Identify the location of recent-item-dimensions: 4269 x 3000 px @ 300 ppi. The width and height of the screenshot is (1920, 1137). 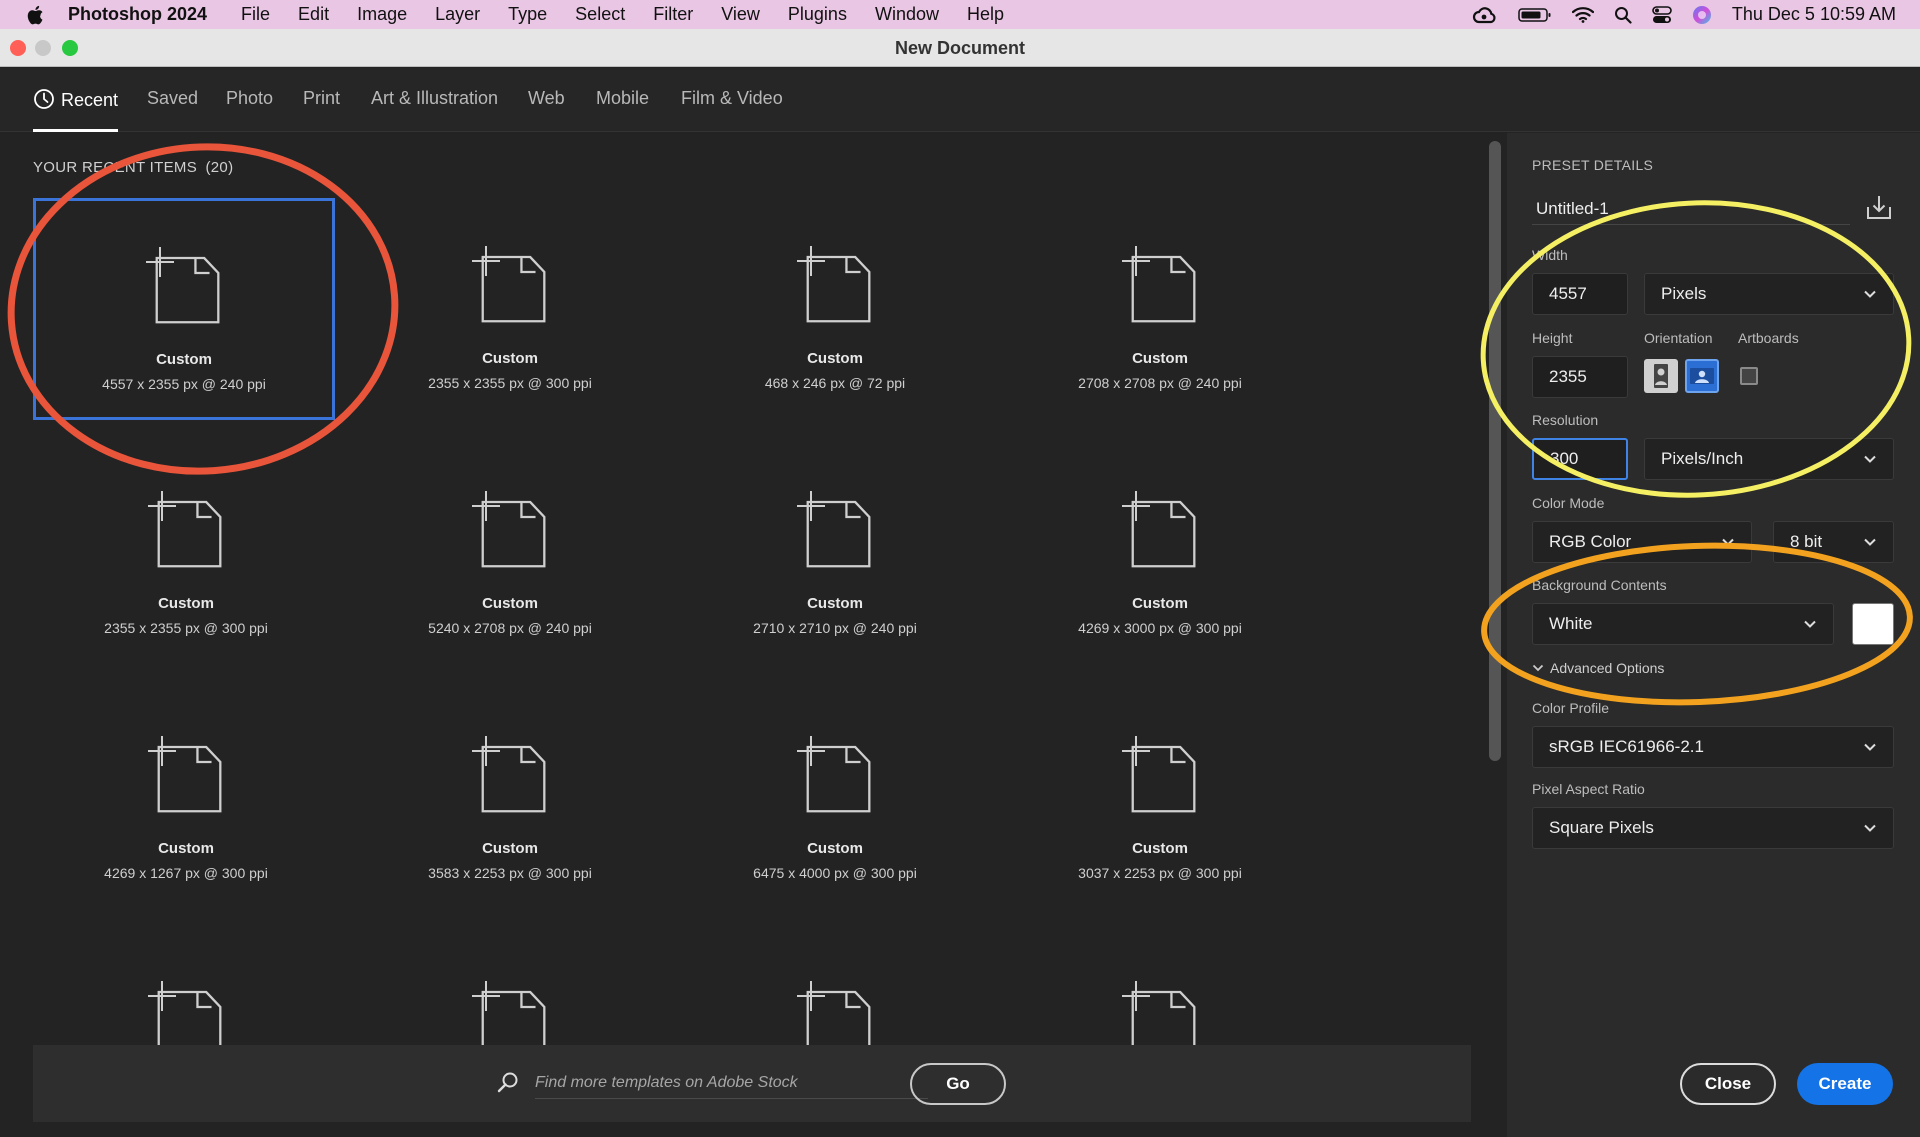
(1160, 628).